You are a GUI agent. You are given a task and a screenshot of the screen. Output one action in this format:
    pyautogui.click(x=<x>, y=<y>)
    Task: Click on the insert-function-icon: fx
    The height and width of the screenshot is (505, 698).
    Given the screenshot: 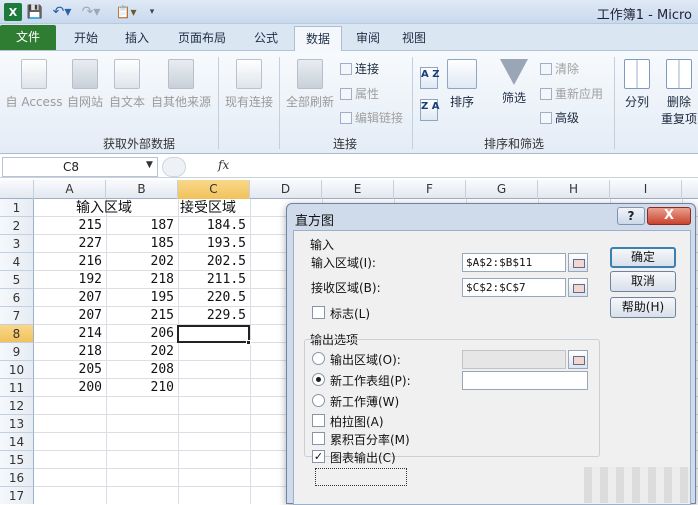 What is the action you would take?
    pyautogui.click(x=223, y=165)
    